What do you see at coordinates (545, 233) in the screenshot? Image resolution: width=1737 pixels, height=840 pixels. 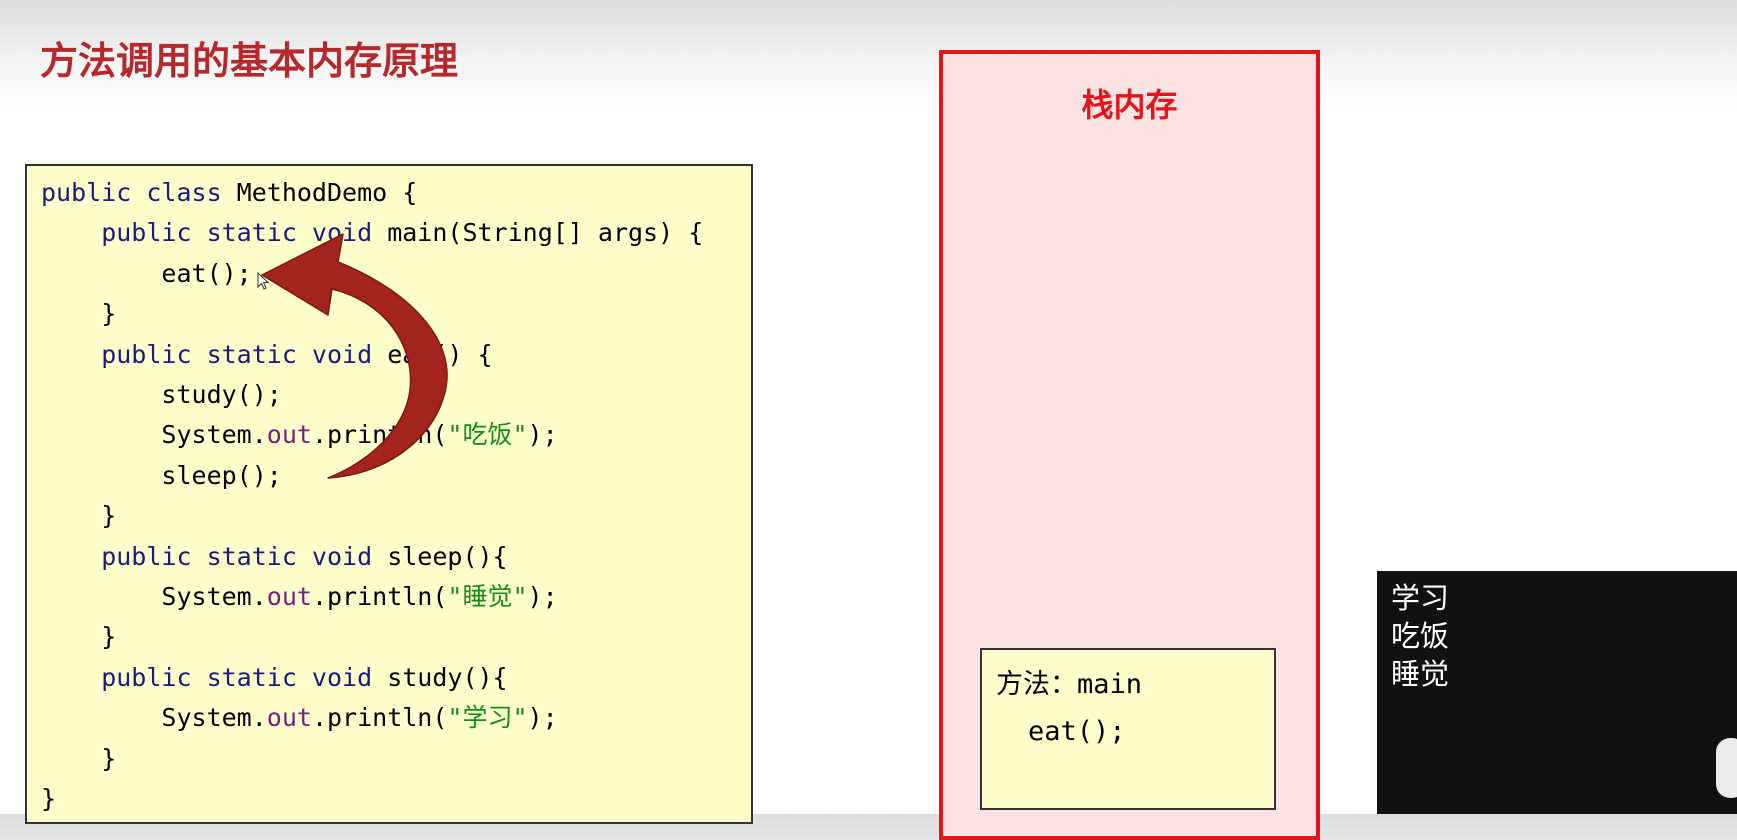 I see `code-token: main(String[] args) {` at bounding box center [545, 233].